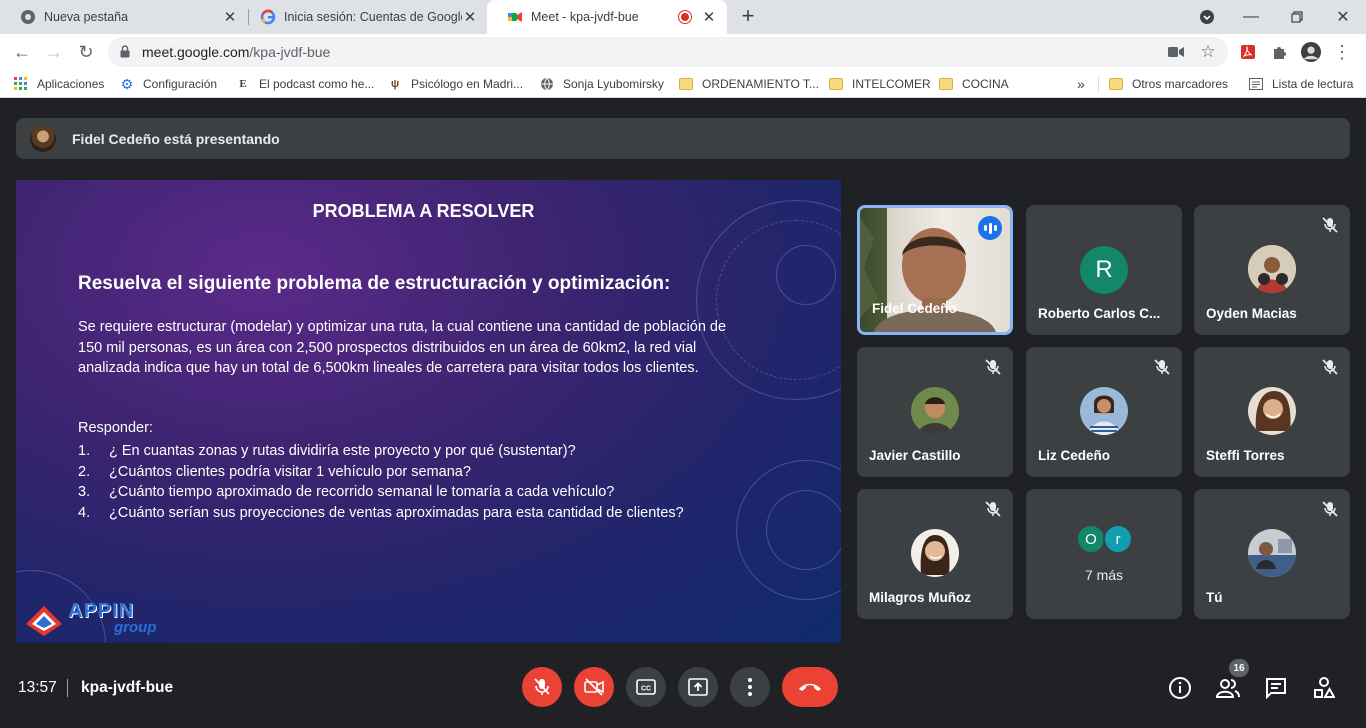 The height and width of the screenshot is (728, 1366). I want to click on question-number: 1., so click(84, 451).